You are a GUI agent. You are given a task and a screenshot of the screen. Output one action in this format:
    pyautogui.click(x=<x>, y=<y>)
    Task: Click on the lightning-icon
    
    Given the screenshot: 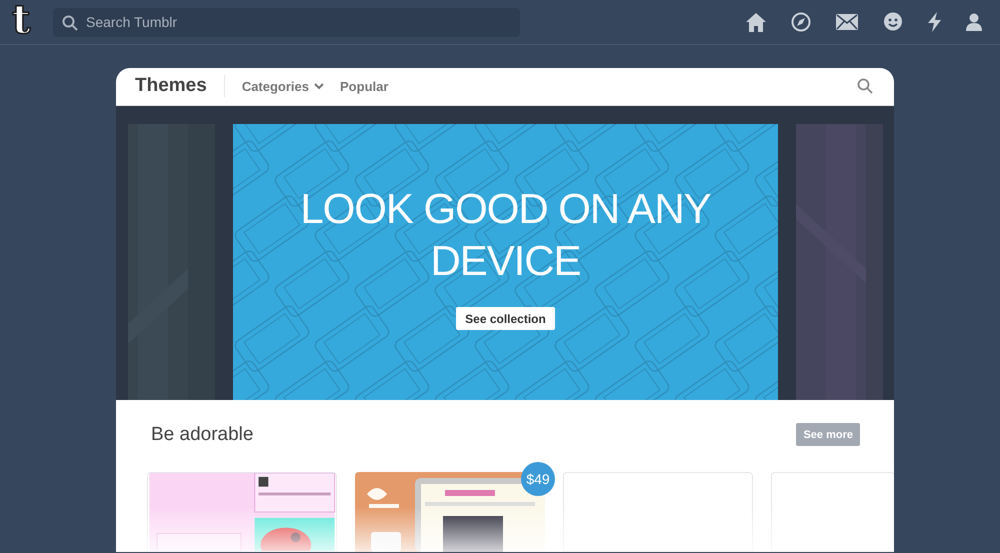 What is the action you would take?
    pyautogui.click(x=934, y=22)
    